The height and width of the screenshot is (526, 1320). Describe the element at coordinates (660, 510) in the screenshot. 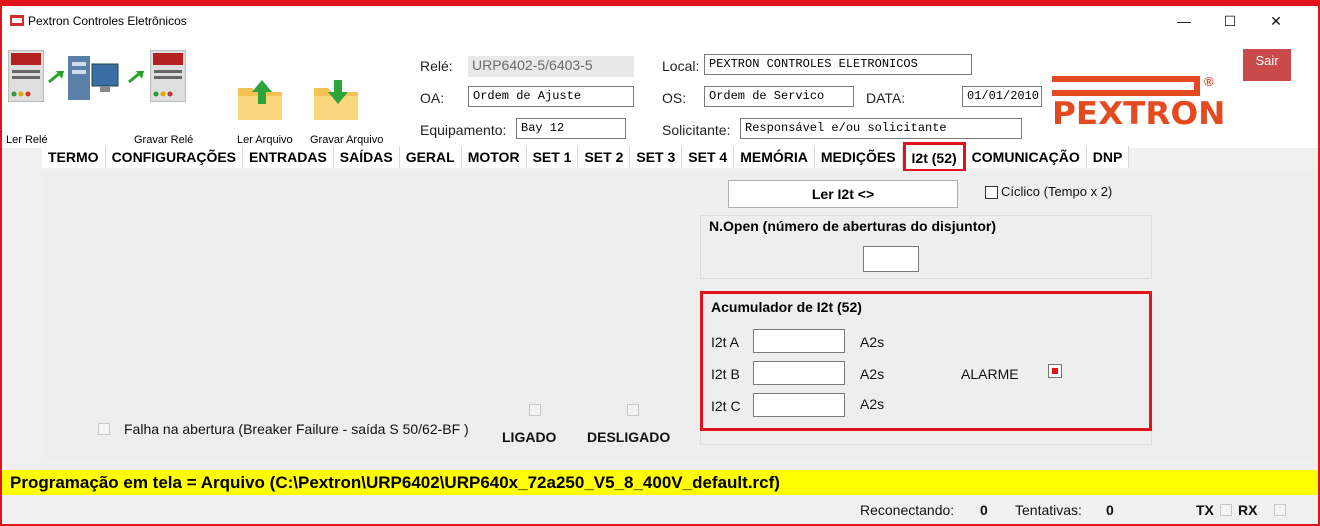

I see `connection-bar: Reconectando: 0 Tentativas: 0 TX RX` at that location.